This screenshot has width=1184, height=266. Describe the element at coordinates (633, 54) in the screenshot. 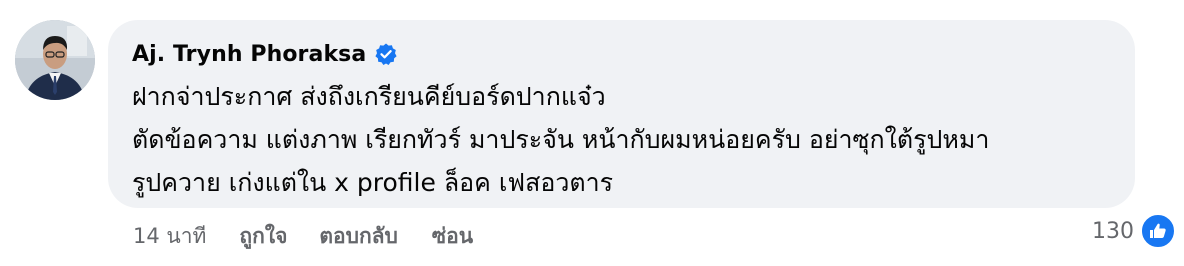

I see `comment-header: Aj. Trynh Phoraksa` at that location.